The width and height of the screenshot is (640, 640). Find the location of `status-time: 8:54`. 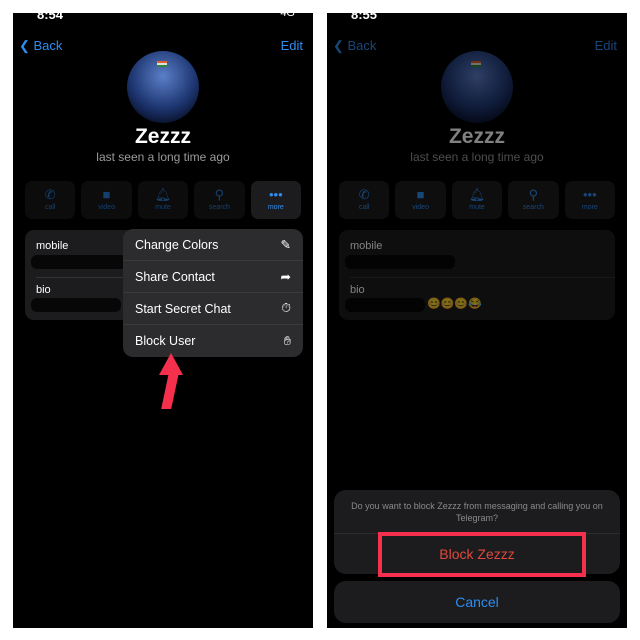

status-time: 8:54 is located at coordinates (50, 17).